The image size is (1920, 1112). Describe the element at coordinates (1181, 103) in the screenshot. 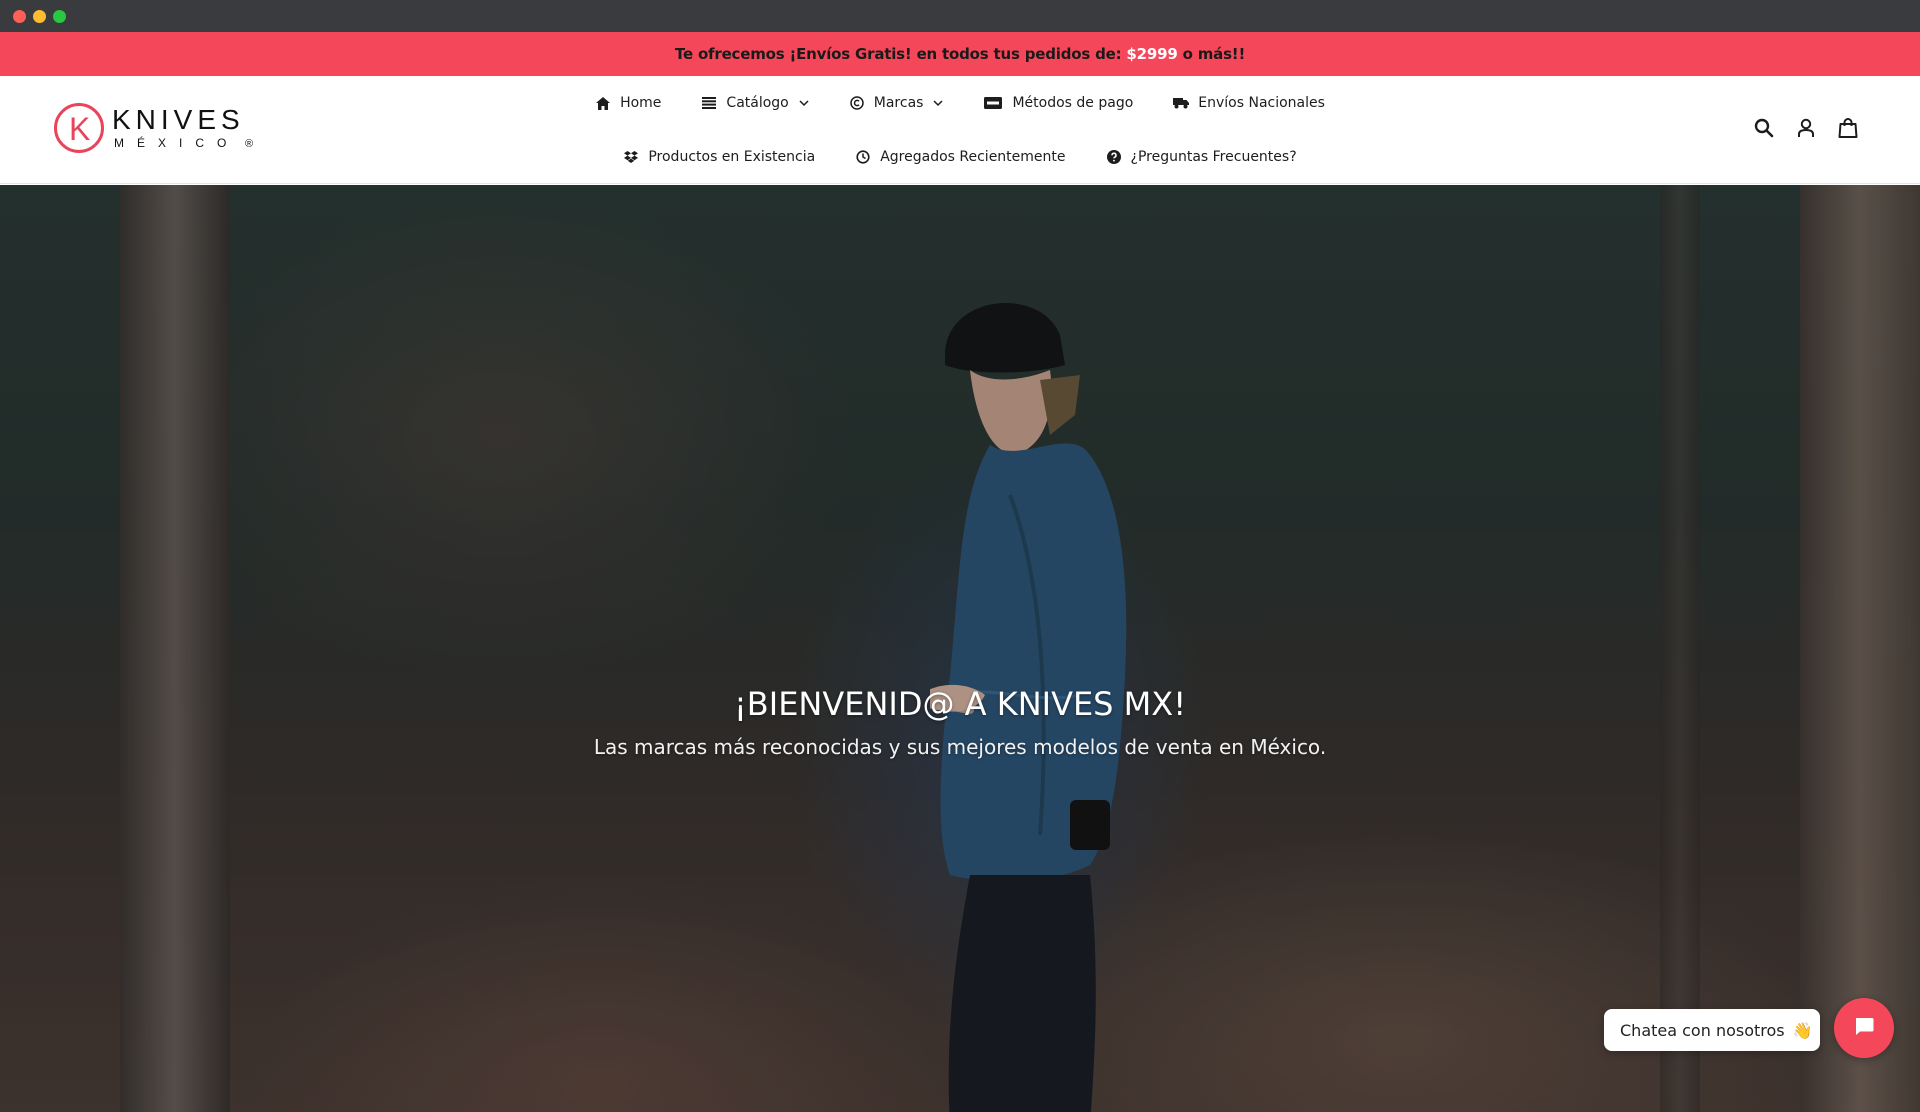

I see `truck-icon` at that location.